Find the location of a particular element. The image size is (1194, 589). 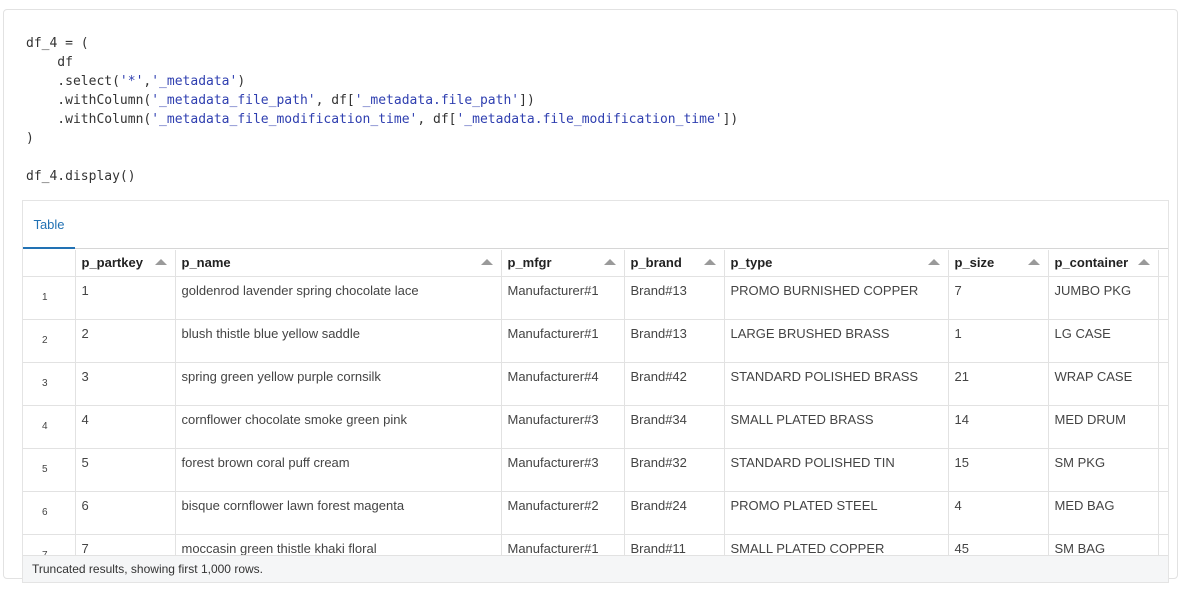

table-cell: PROMO PLATED STEEL is located at coordinates (836, 513).